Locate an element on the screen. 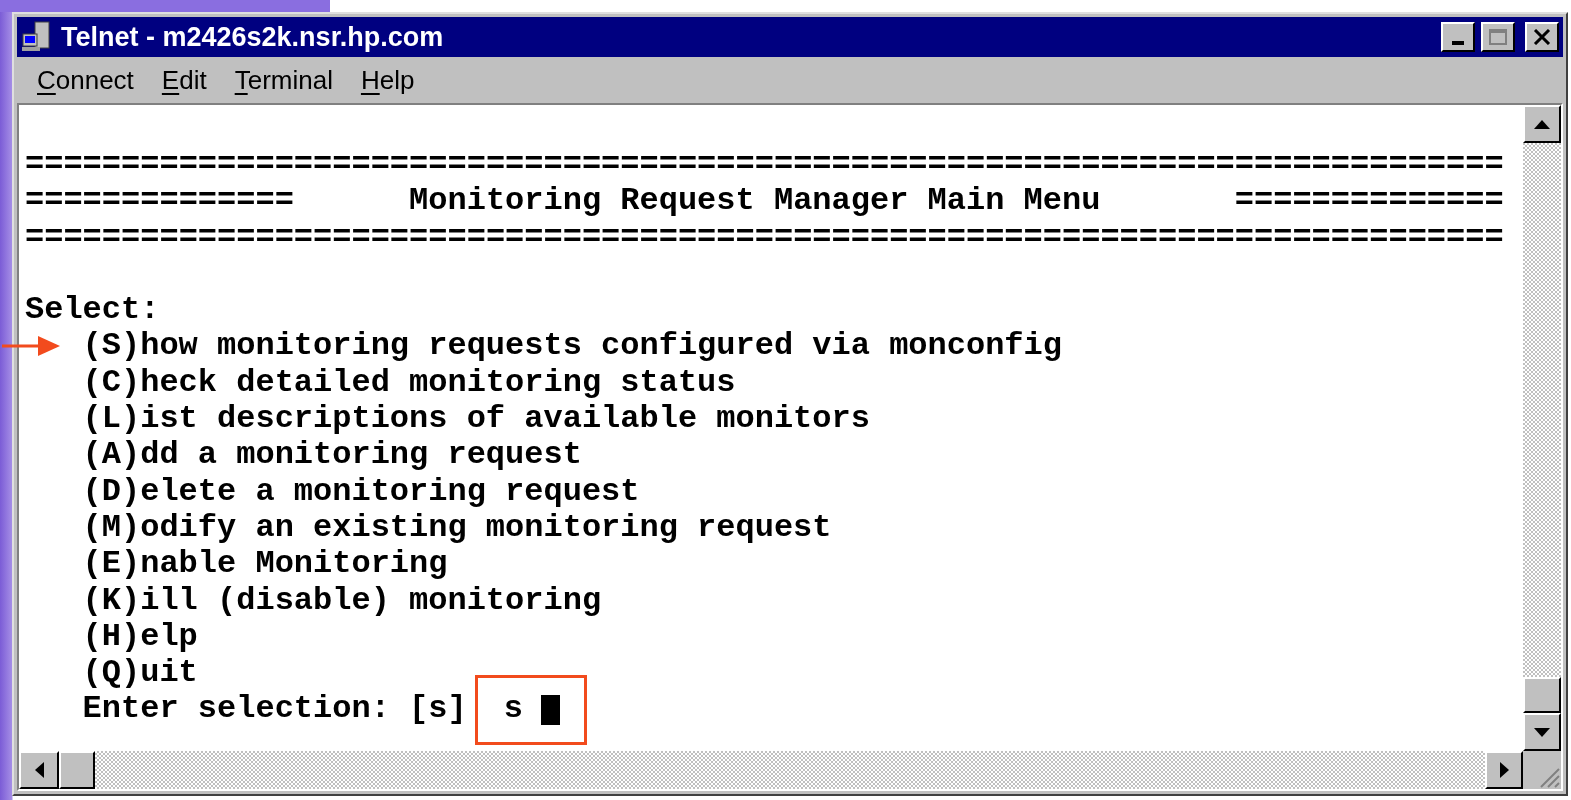  up-arrow-icon is located at coordinates (1542, 124).